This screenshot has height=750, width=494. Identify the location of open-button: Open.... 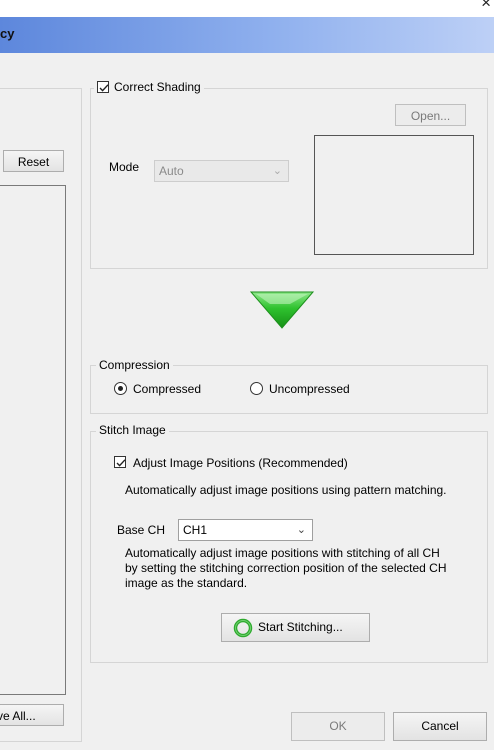
(430, 115).